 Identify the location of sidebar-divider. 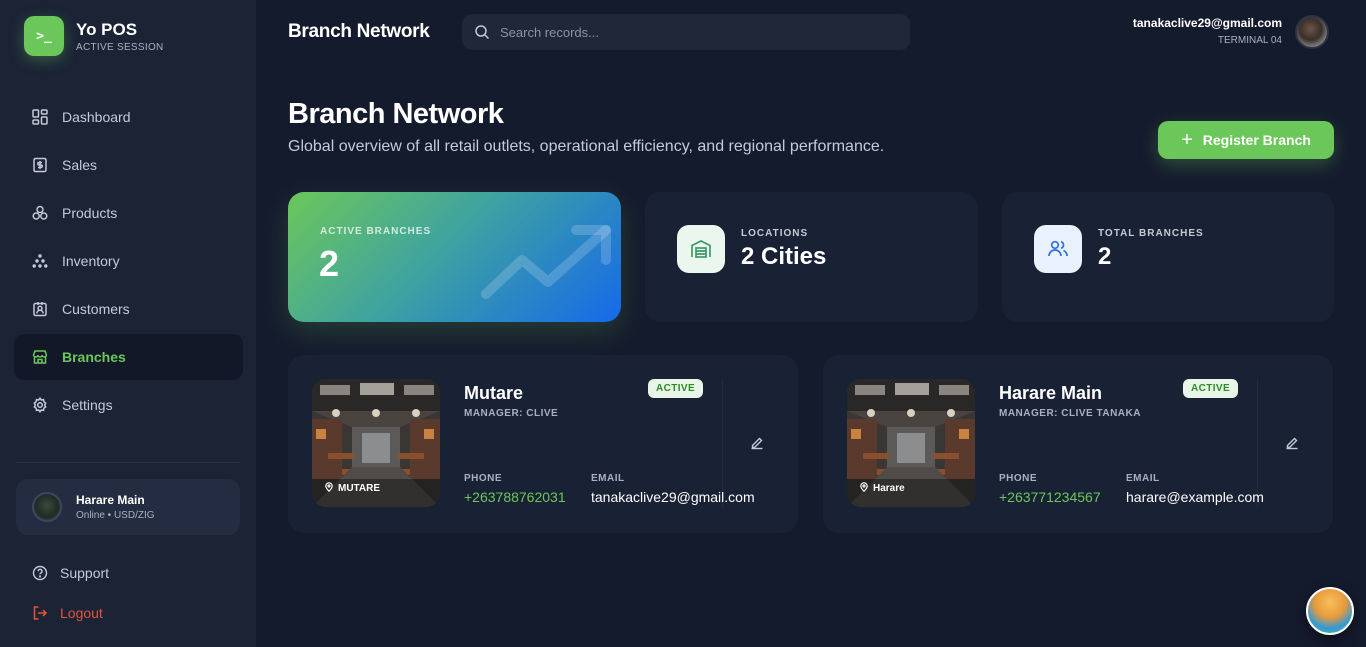
(128, 462).